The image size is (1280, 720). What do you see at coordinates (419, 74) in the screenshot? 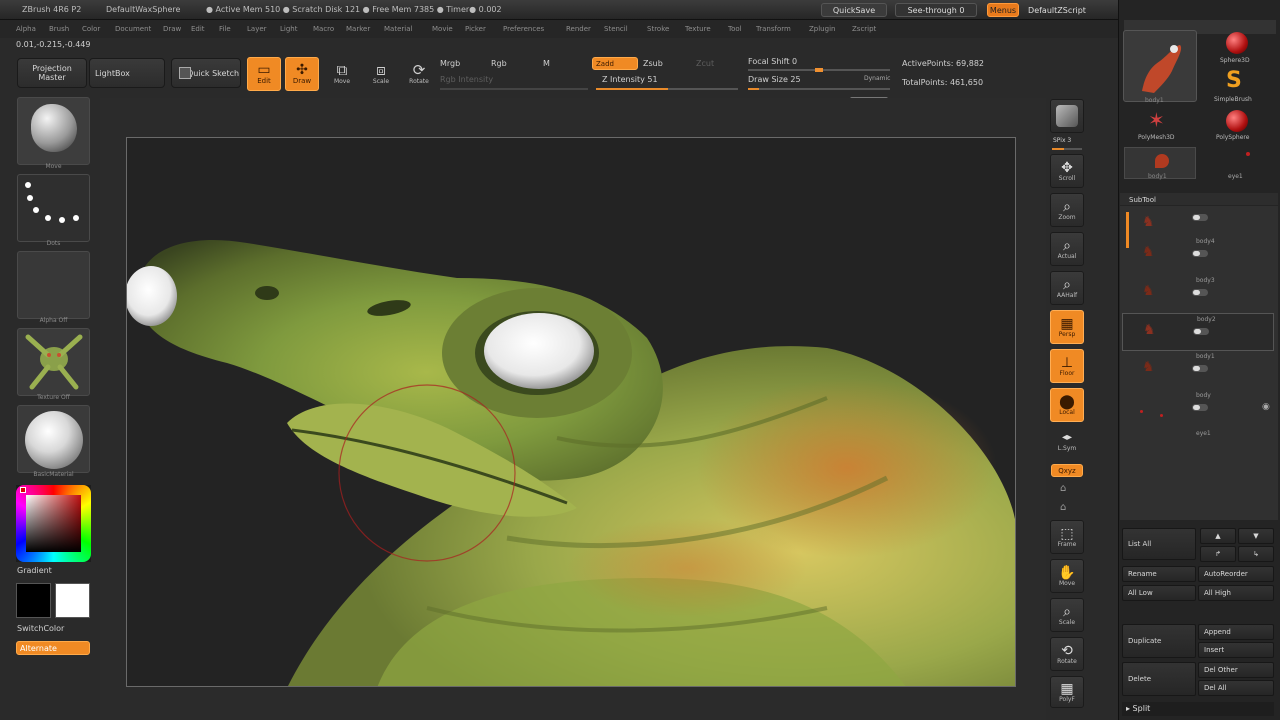
I see `rotate-mode-button: ⟳ Rotate` at bounding box center [419, 74].